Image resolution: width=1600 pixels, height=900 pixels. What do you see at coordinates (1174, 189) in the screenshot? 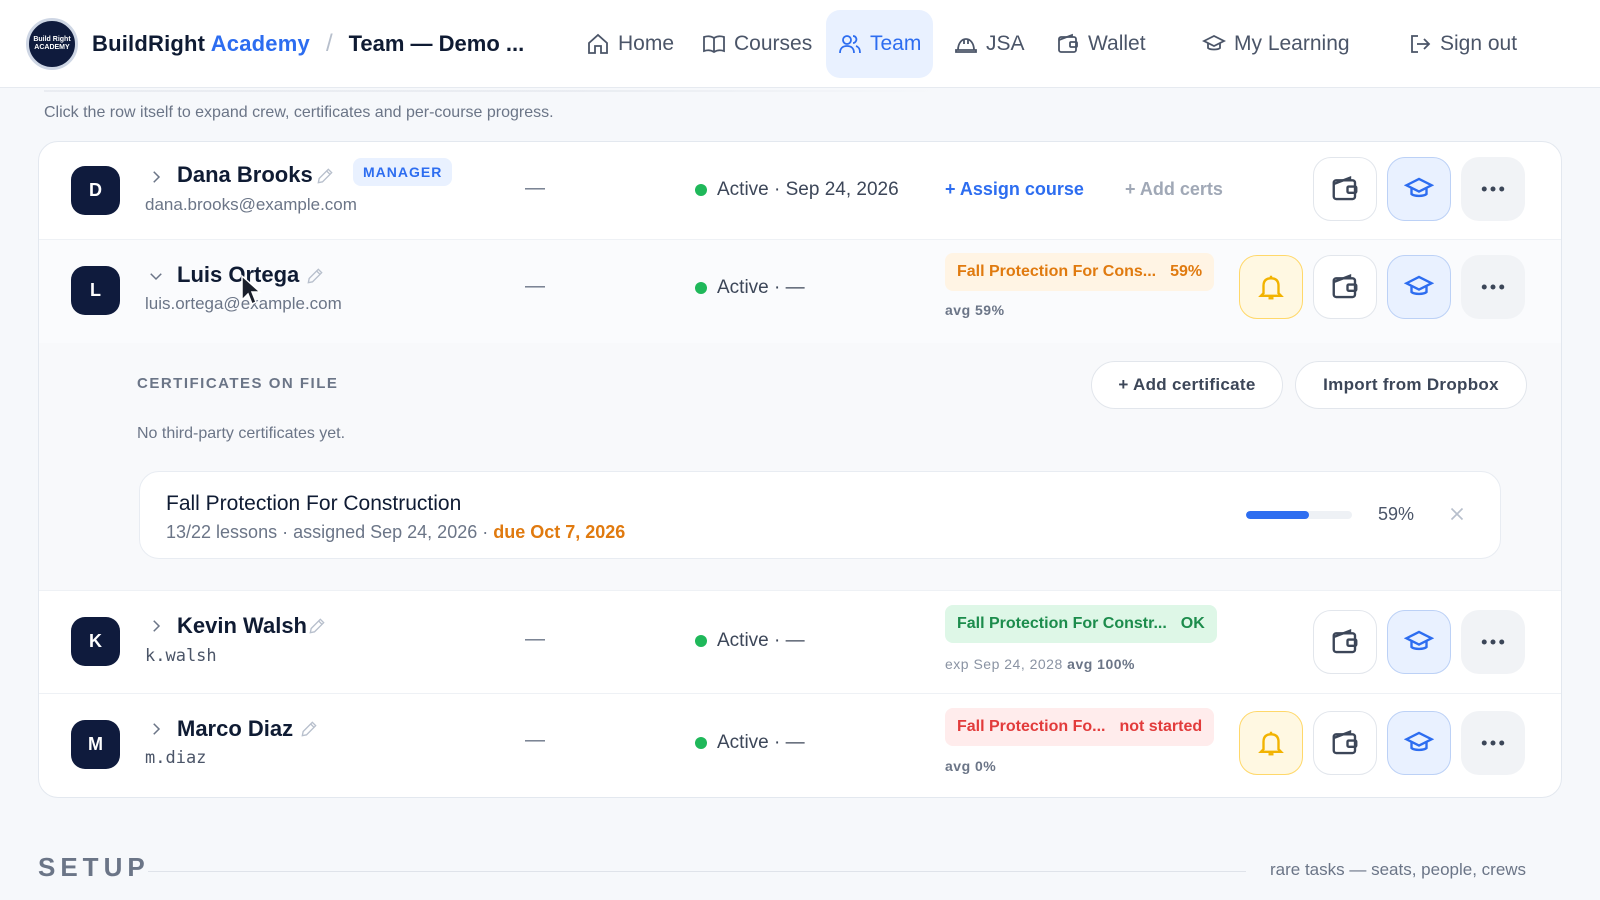
I see `add-certs-link: + Add certs` at bounding box center [1174, 189].